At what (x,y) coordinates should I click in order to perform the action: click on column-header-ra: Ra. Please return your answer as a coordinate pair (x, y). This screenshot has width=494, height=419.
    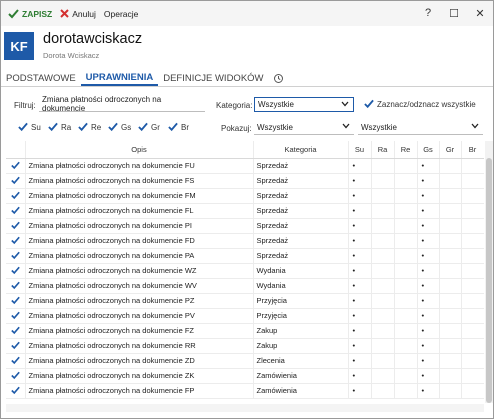
    Looking at the image, I should click on (383, 150).